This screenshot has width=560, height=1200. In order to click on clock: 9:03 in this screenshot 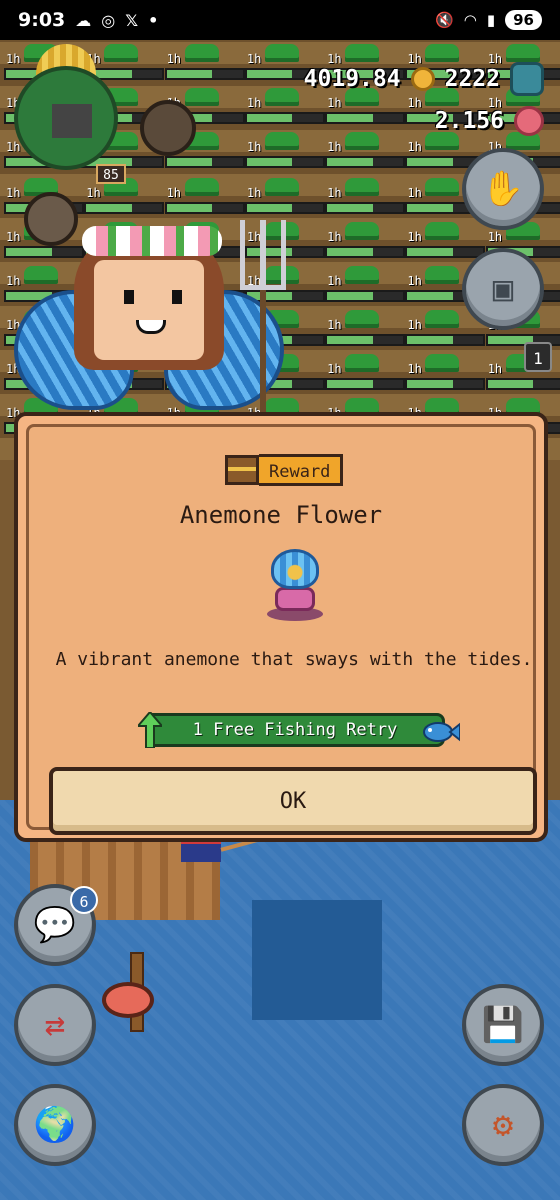, I will do `click(42, 20)`.